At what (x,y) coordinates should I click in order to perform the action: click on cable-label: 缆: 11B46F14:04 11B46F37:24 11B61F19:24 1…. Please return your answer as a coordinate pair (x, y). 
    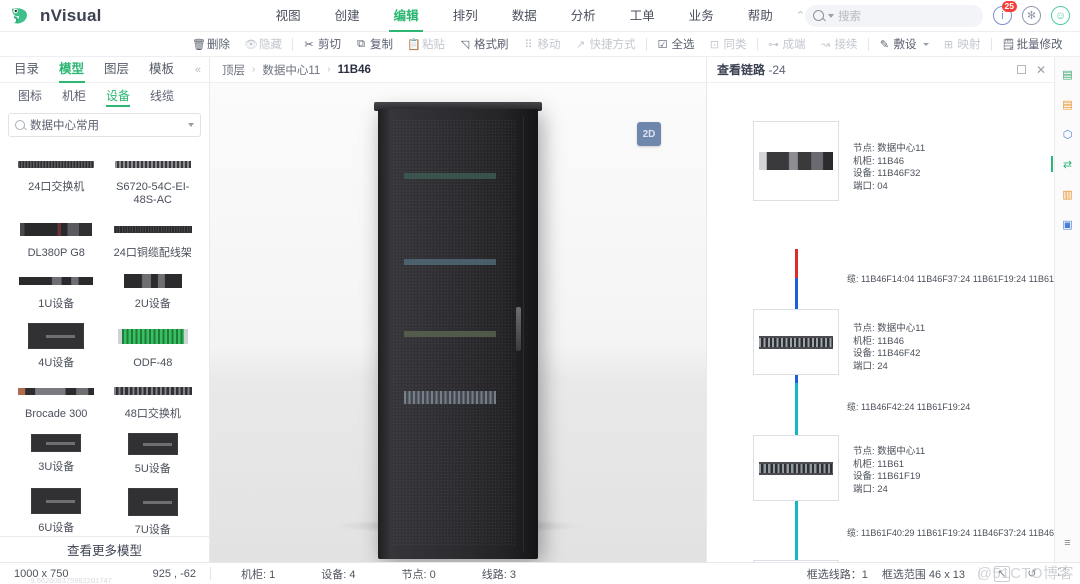
    Looking at the image, I should click on (950, 279).